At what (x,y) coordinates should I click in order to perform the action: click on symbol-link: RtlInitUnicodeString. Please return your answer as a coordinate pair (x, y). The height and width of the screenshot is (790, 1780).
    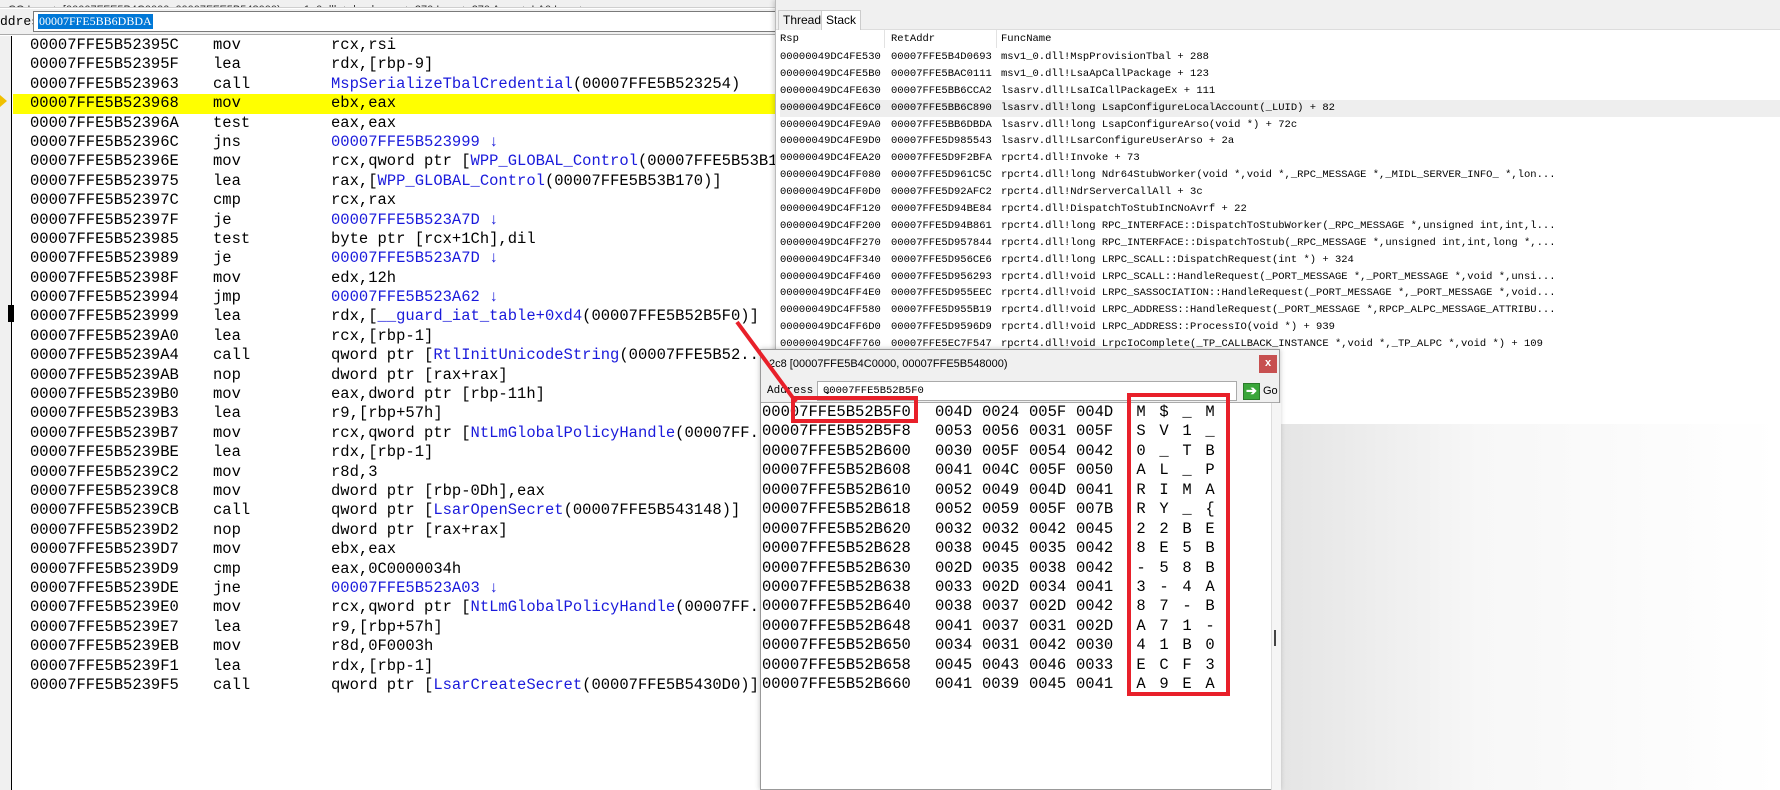
    Looking at the image, I should click on (526, 355).